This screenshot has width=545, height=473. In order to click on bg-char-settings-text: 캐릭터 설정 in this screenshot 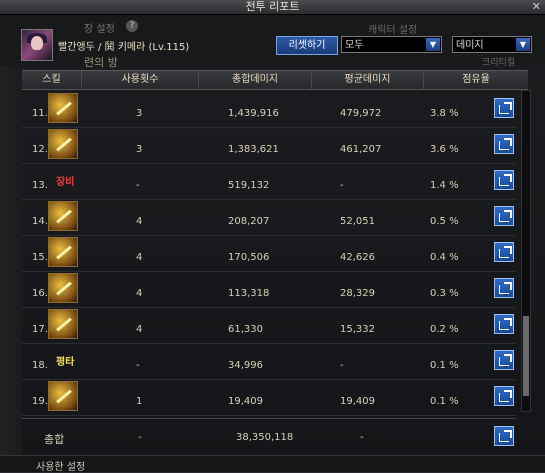, I will do `click(393, 30)`.